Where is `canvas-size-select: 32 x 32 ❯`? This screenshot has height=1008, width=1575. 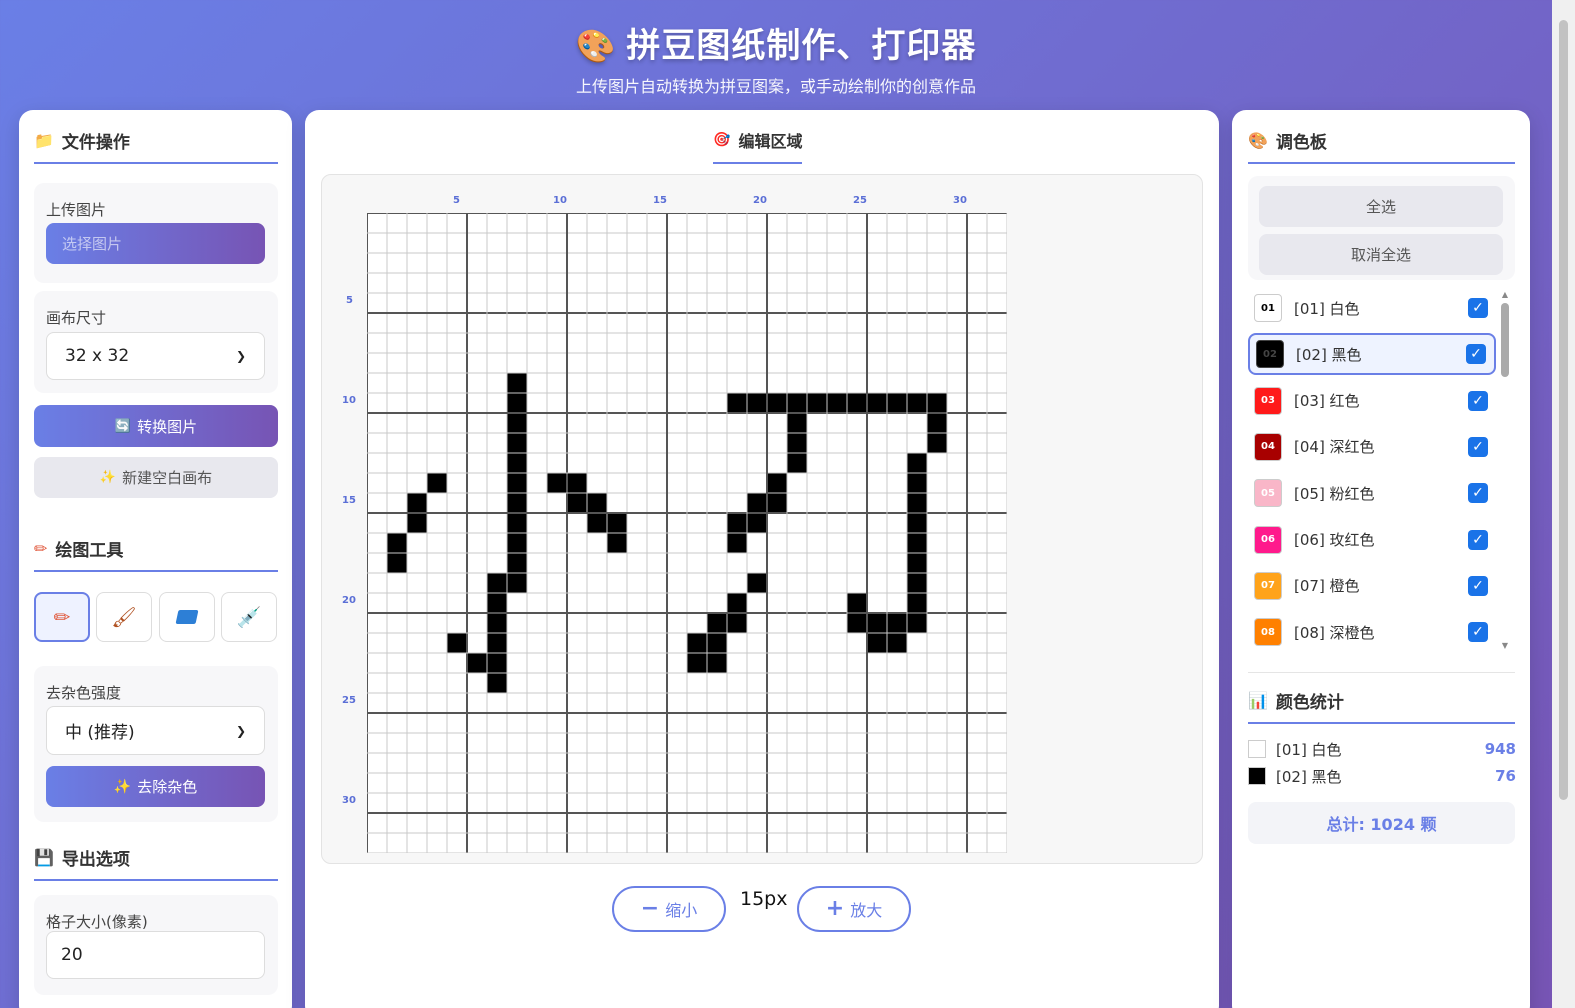 canvas-size-select: 32 x 32 ❯ is located at coordinates (155, 356).